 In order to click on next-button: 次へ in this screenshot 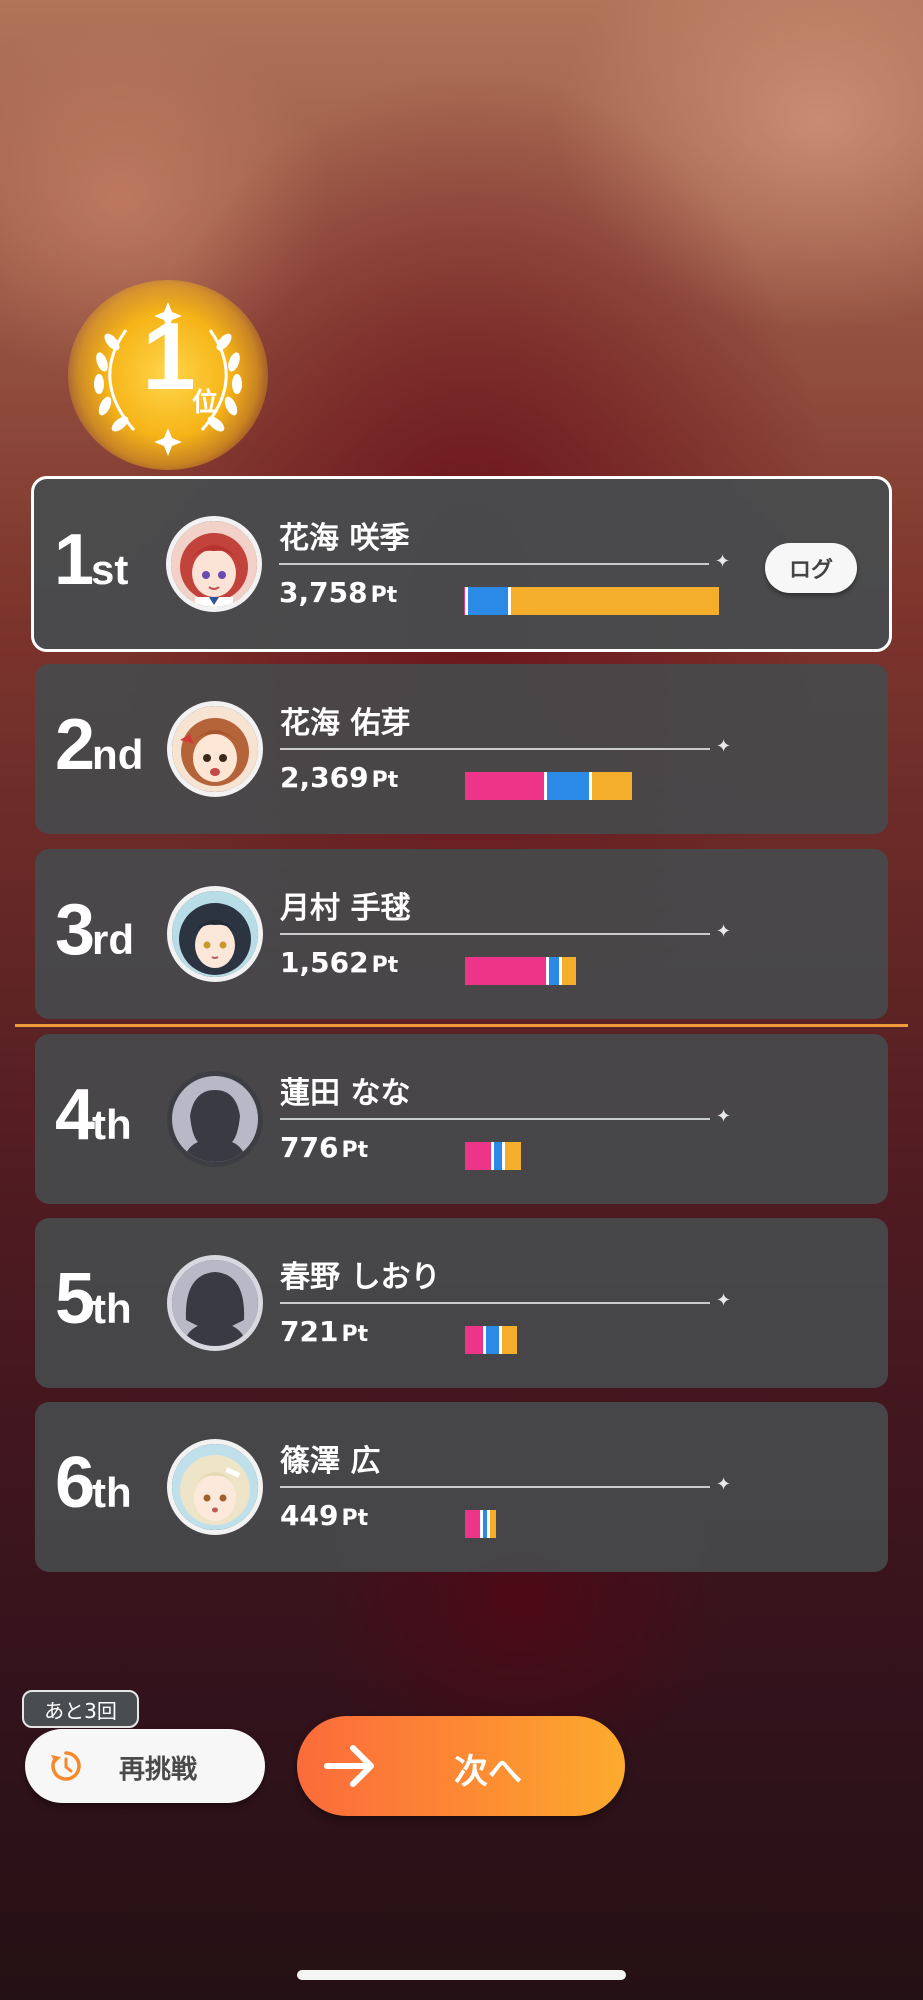, I will do `click(461, 1766)`.